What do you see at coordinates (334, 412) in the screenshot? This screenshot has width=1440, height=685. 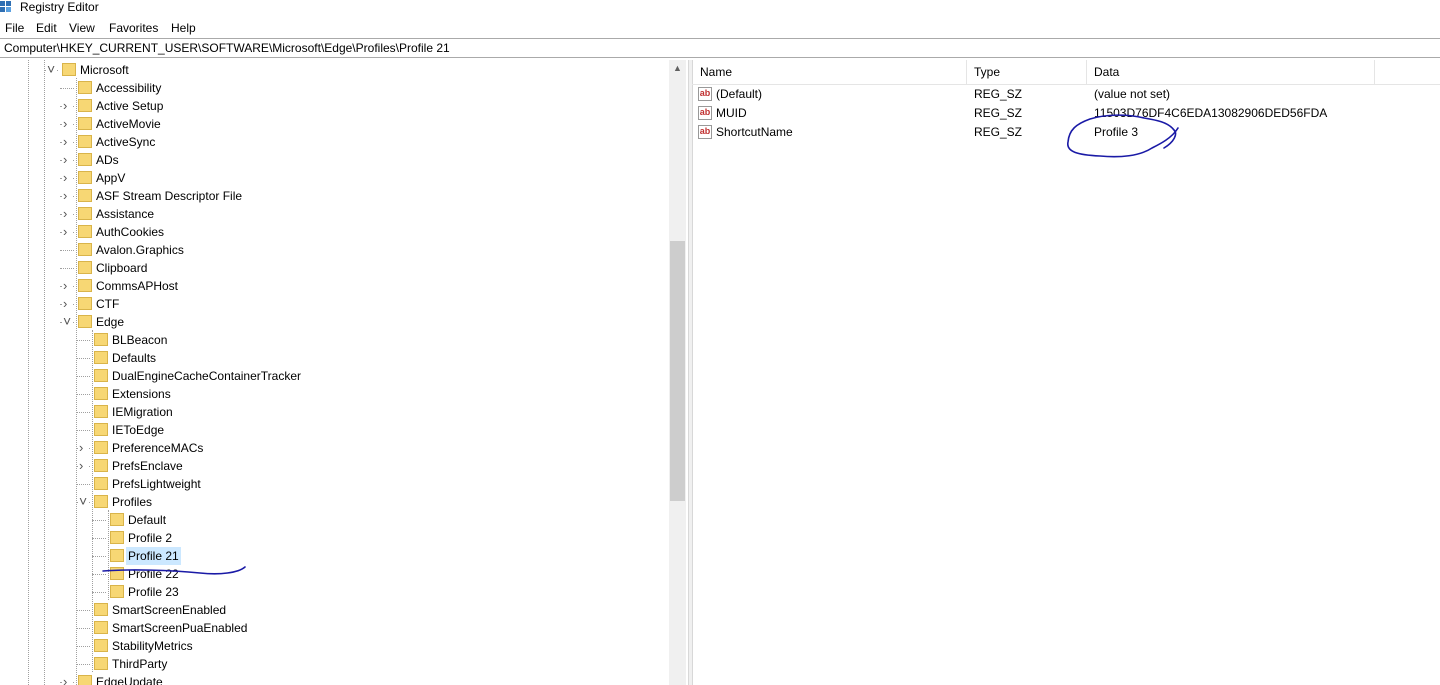 I see `tree-item: IEMigration` at bounding box center [334, 412].